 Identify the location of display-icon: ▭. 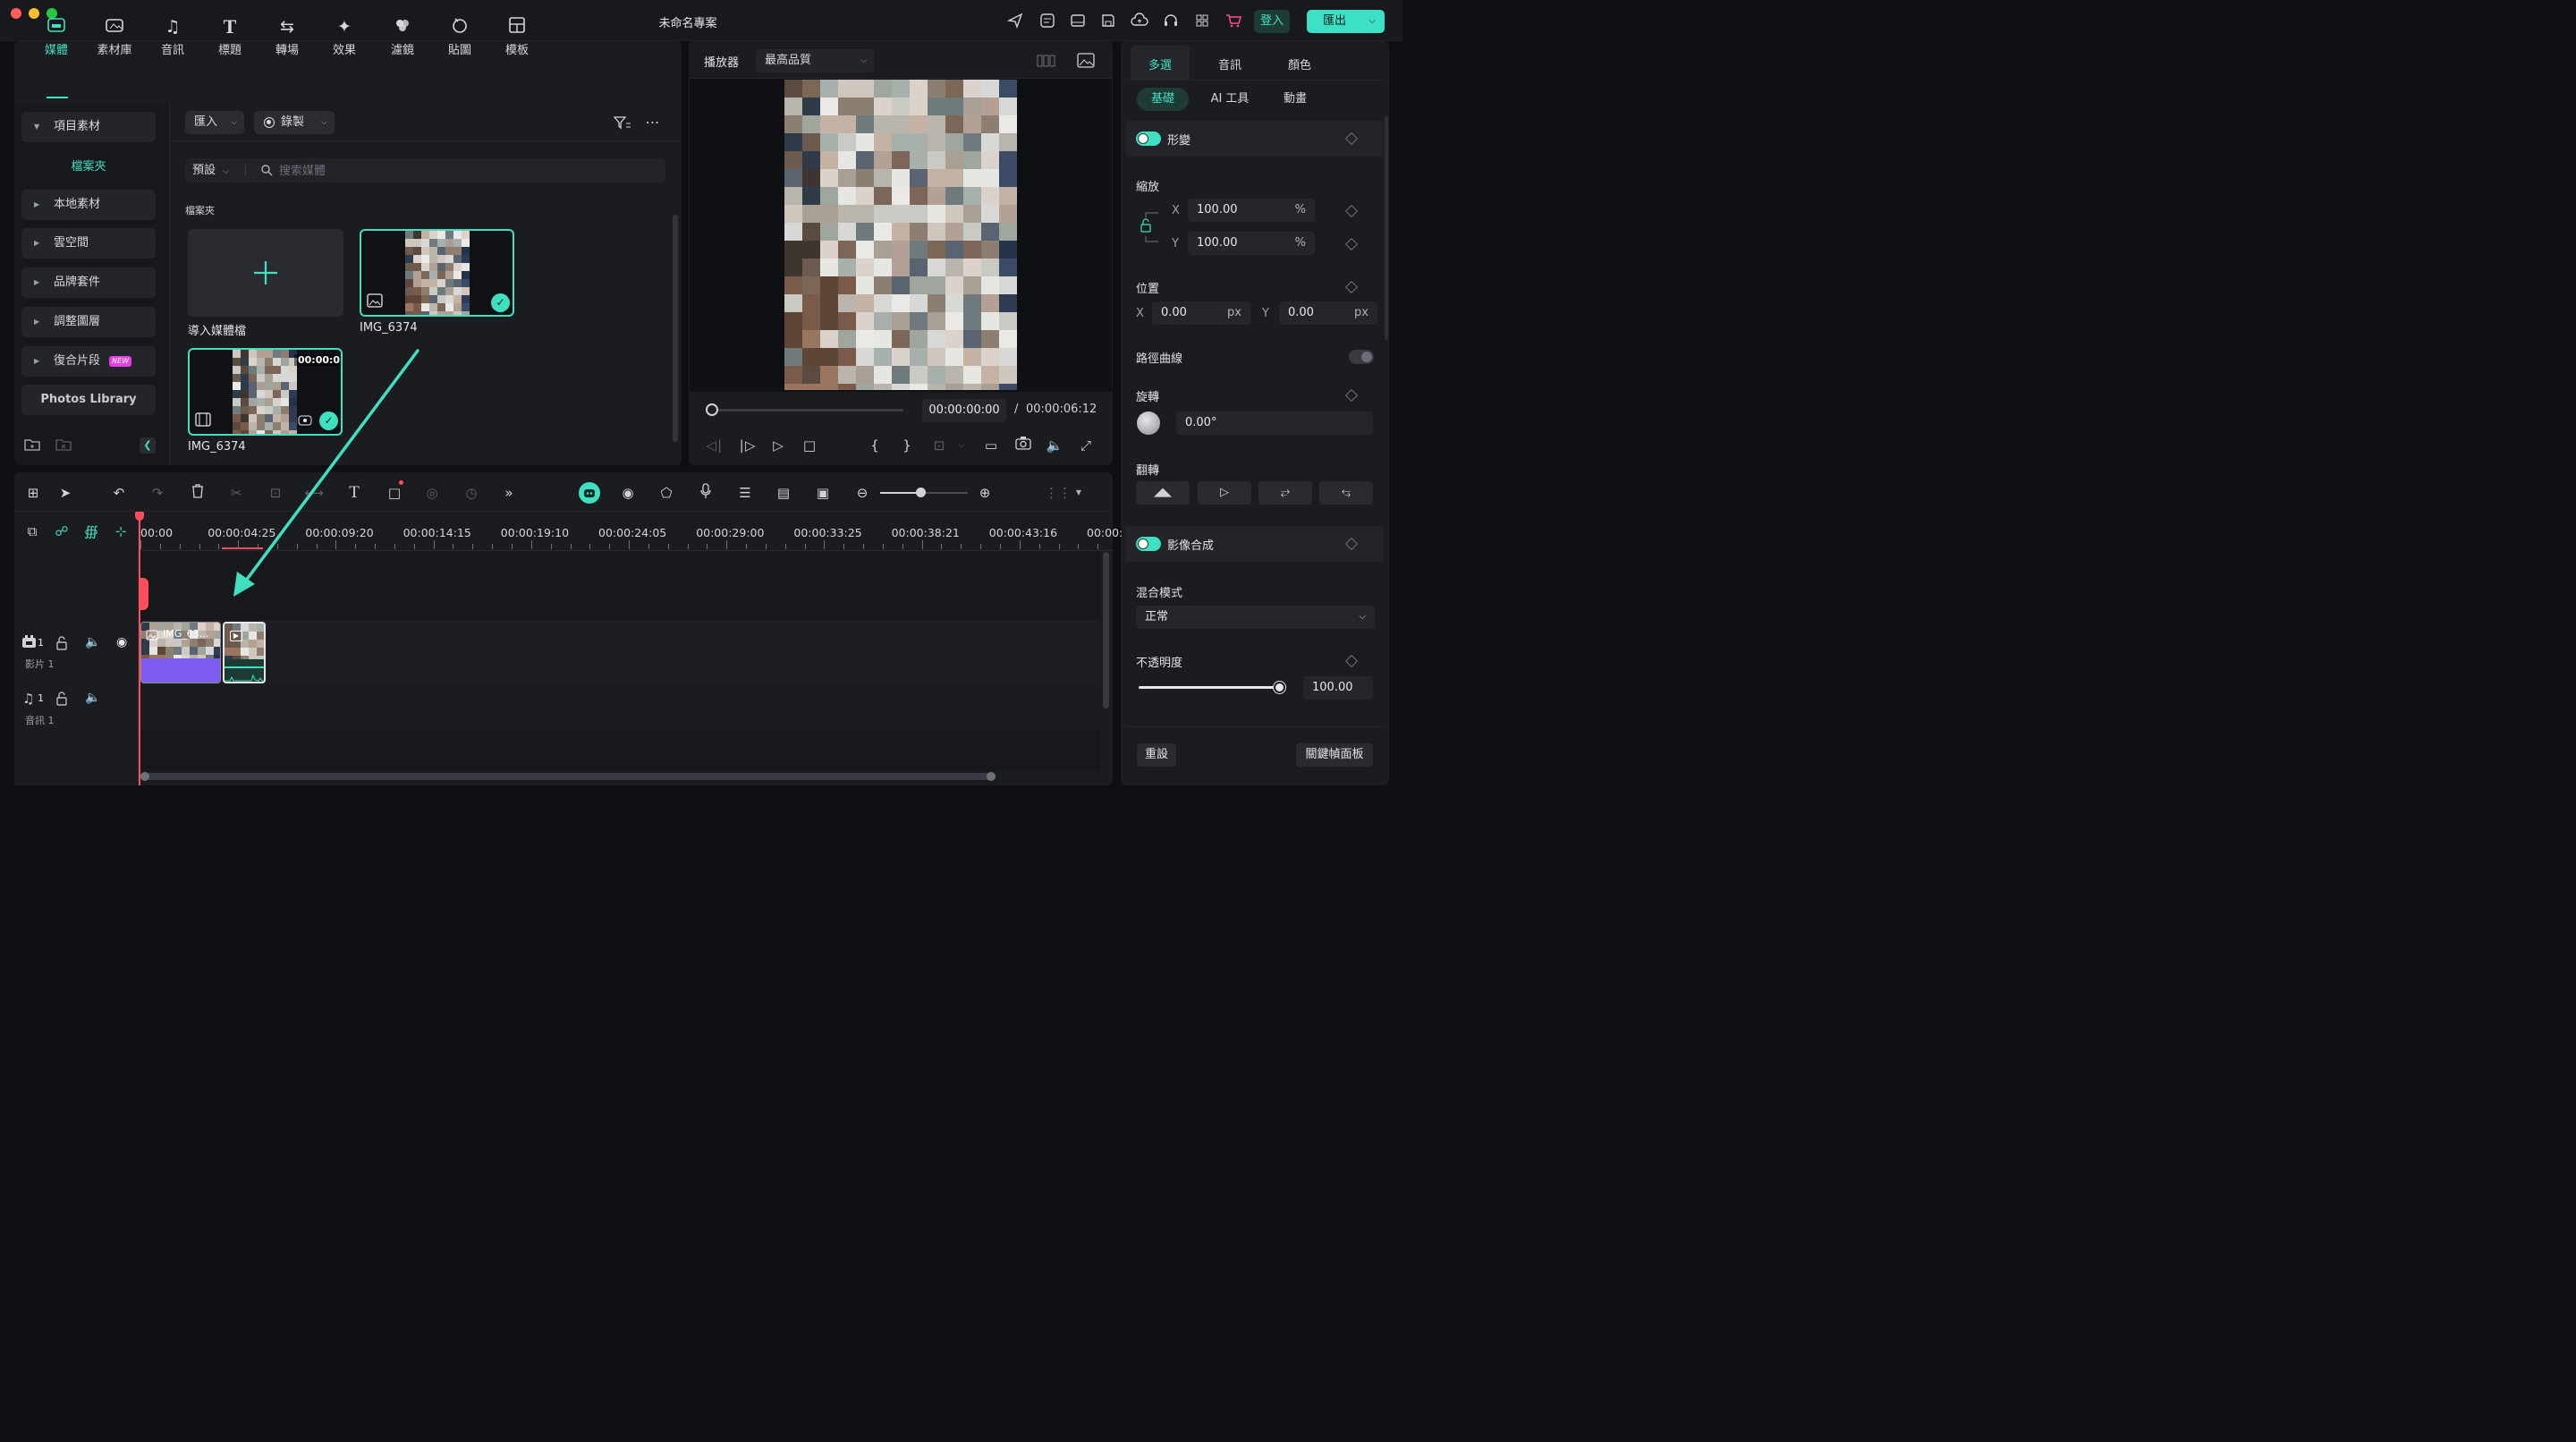
(991, 445).